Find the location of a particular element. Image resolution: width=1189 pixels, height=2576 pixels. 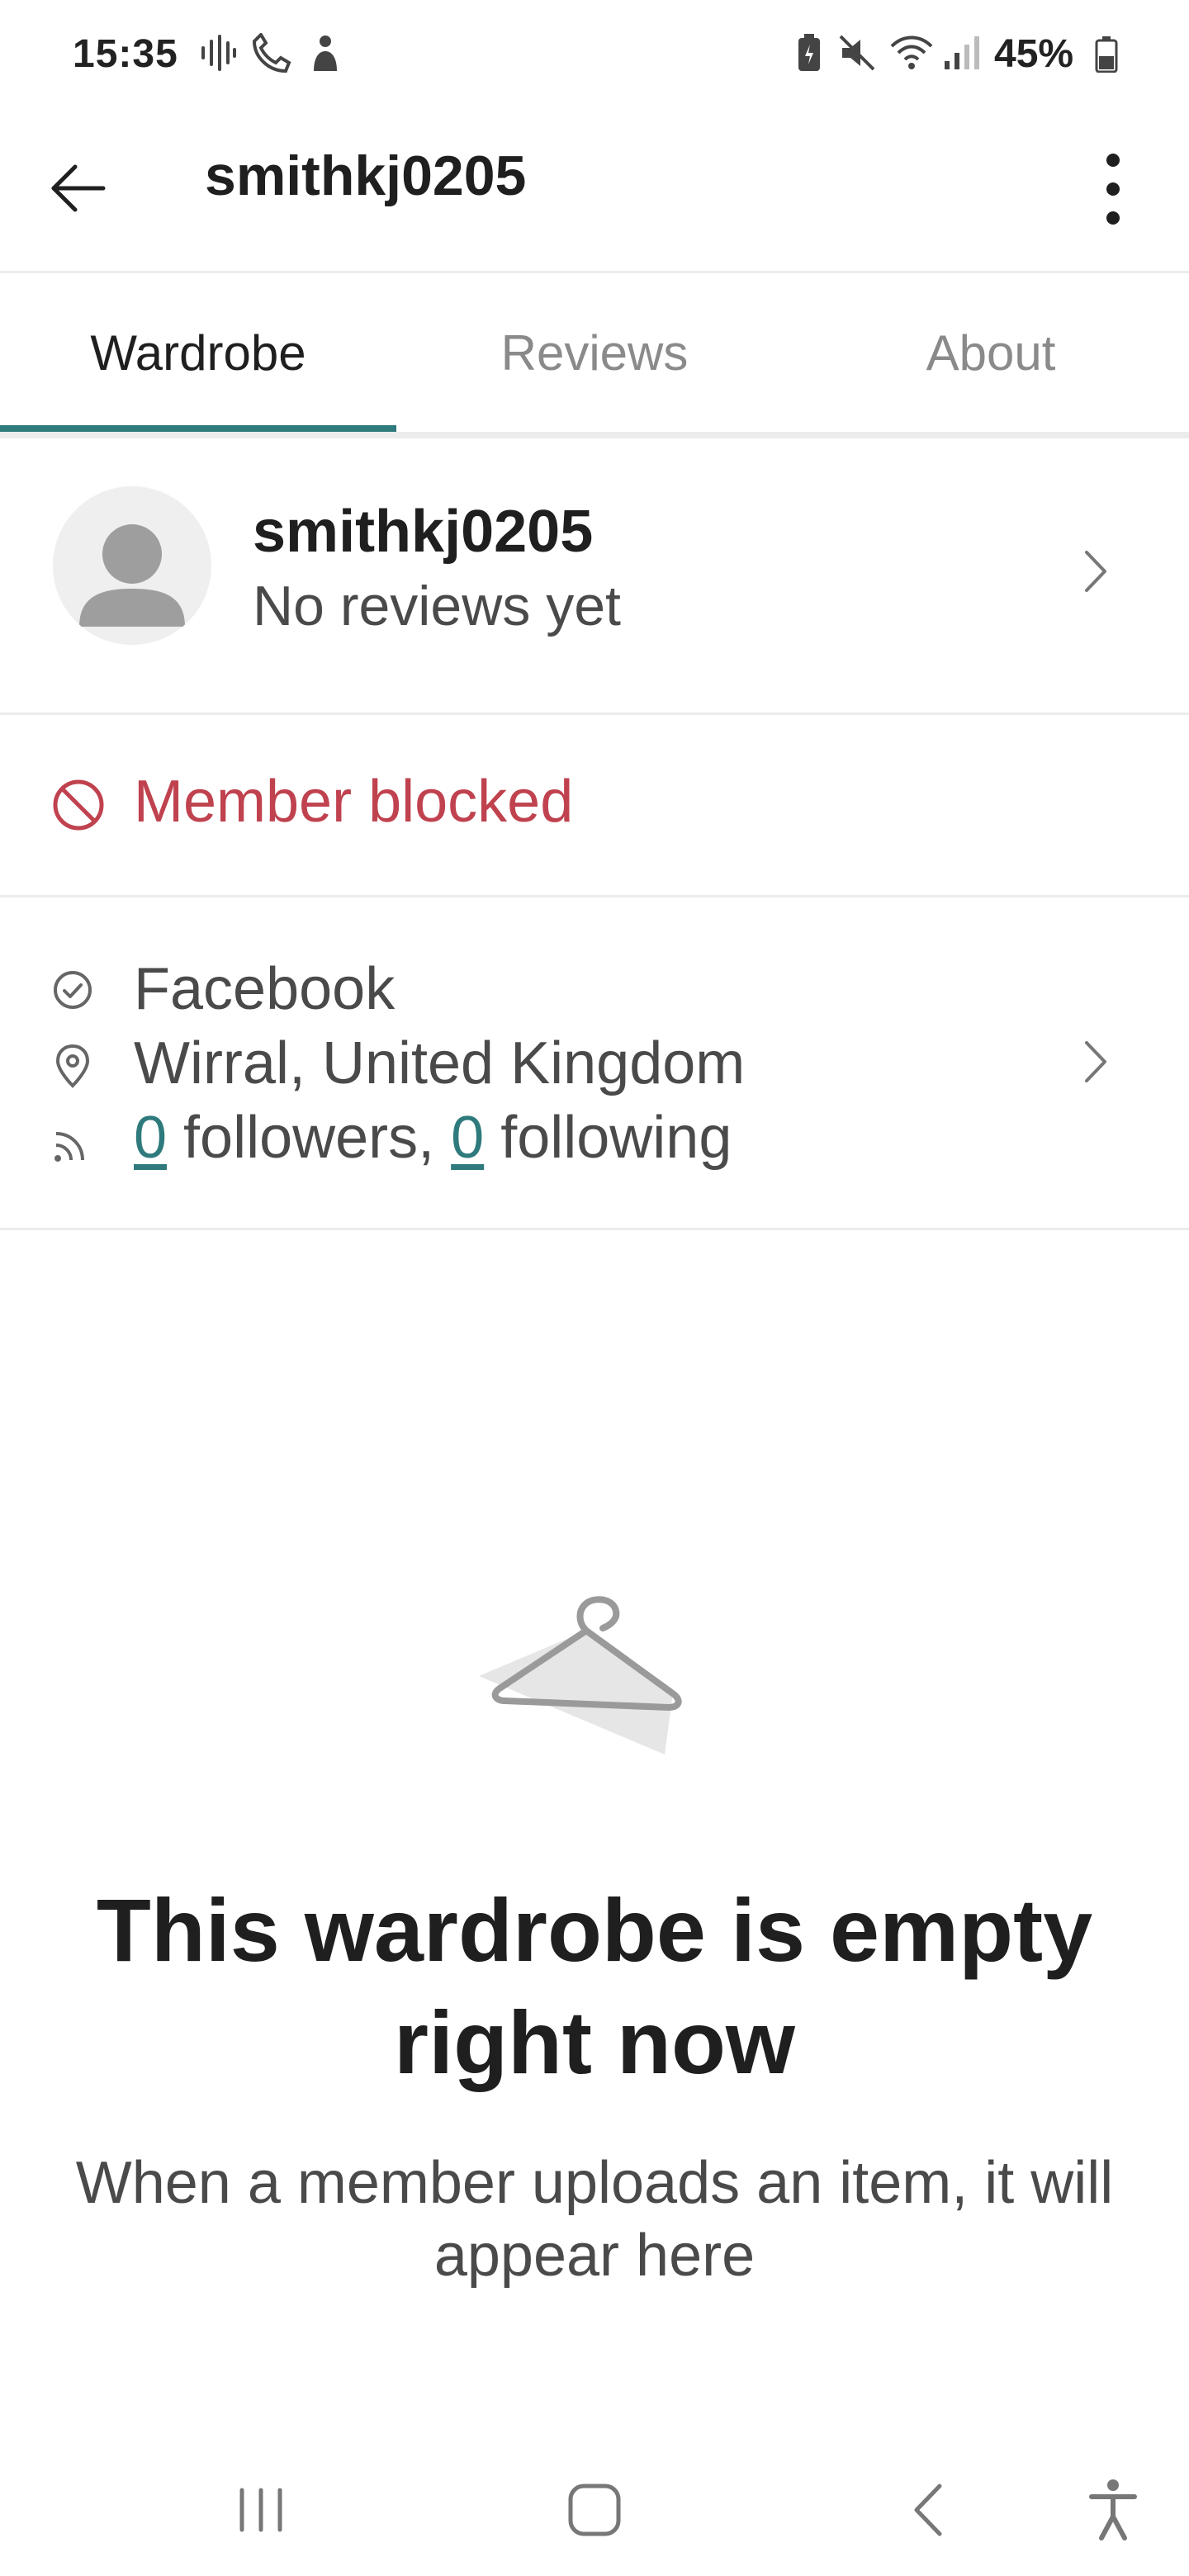

followers-count-link: 0 is located at coordinates (150, 1138).